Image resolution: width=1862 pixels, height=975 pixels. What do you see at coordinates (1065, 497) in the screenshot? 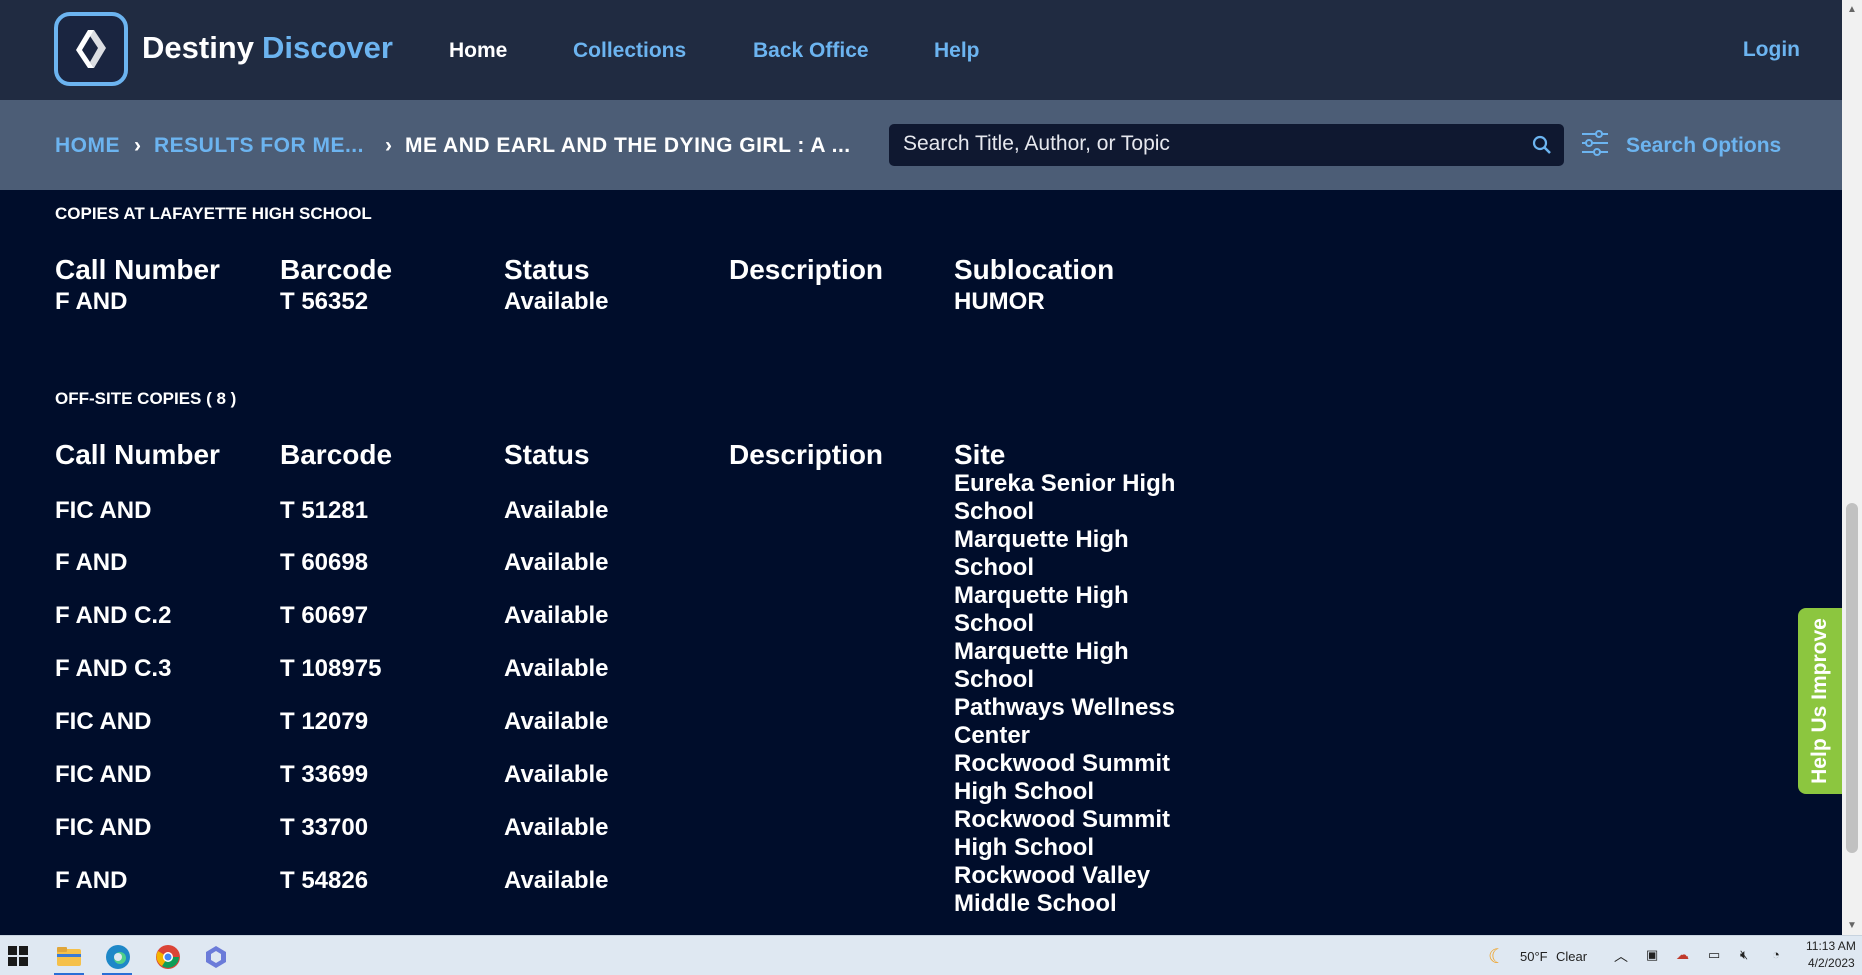
I see `offsite-site: Eureka Senior High School` at bounding box center [1065, 497].